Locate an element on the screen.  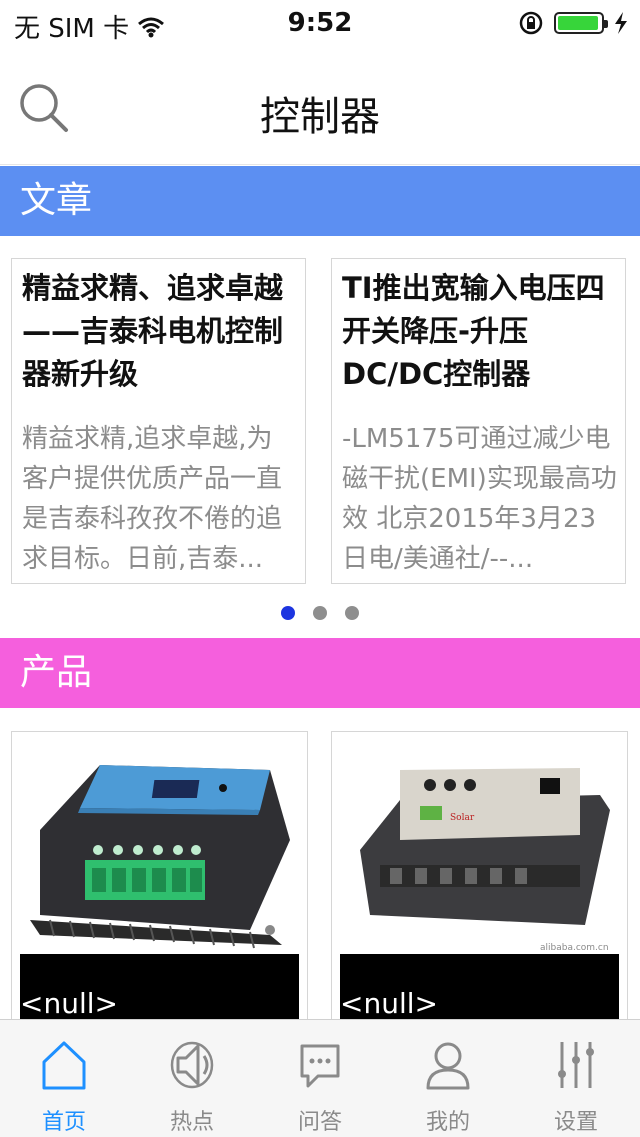
page-indicator is located at coordinates (320, 613).